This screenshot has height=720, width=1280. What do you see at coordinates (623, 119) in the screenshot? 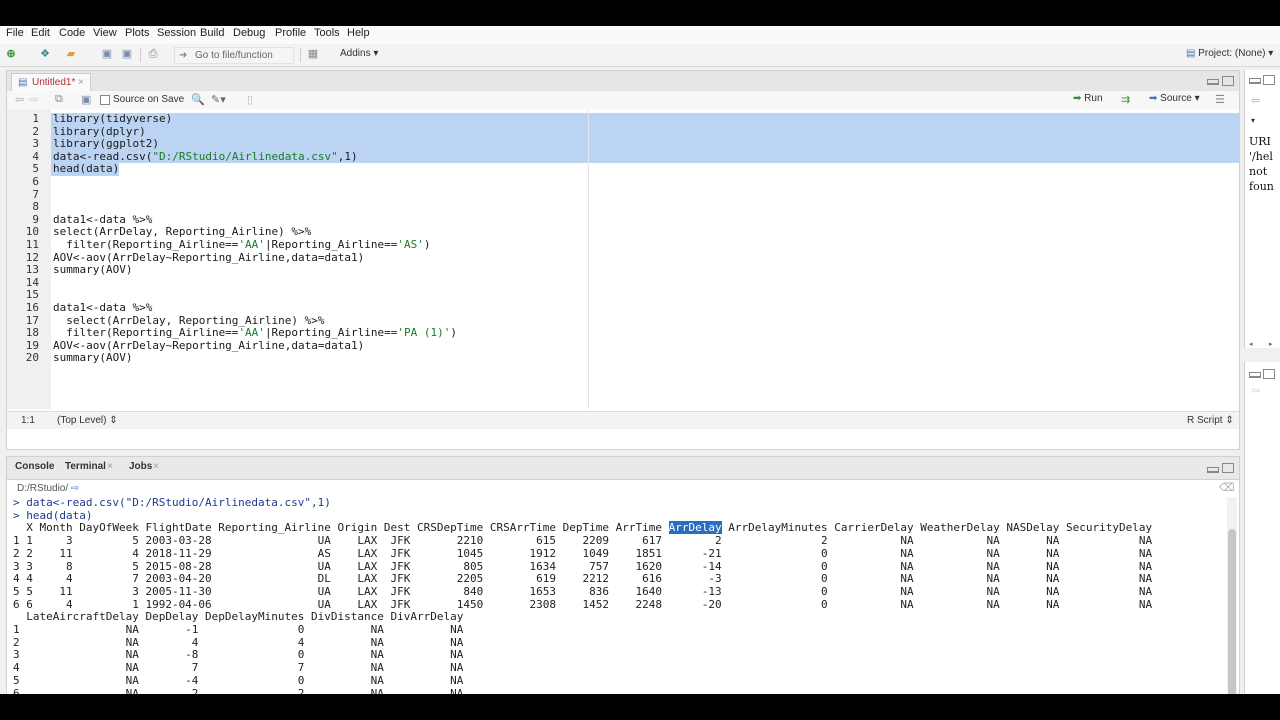
I see `code-line: 1 library(tidyverse)` at bounding box center [623, 119].